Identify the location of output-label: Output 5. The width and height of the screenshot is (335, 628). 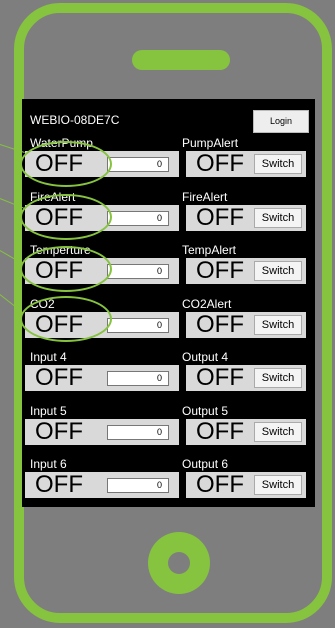
(205, 411).